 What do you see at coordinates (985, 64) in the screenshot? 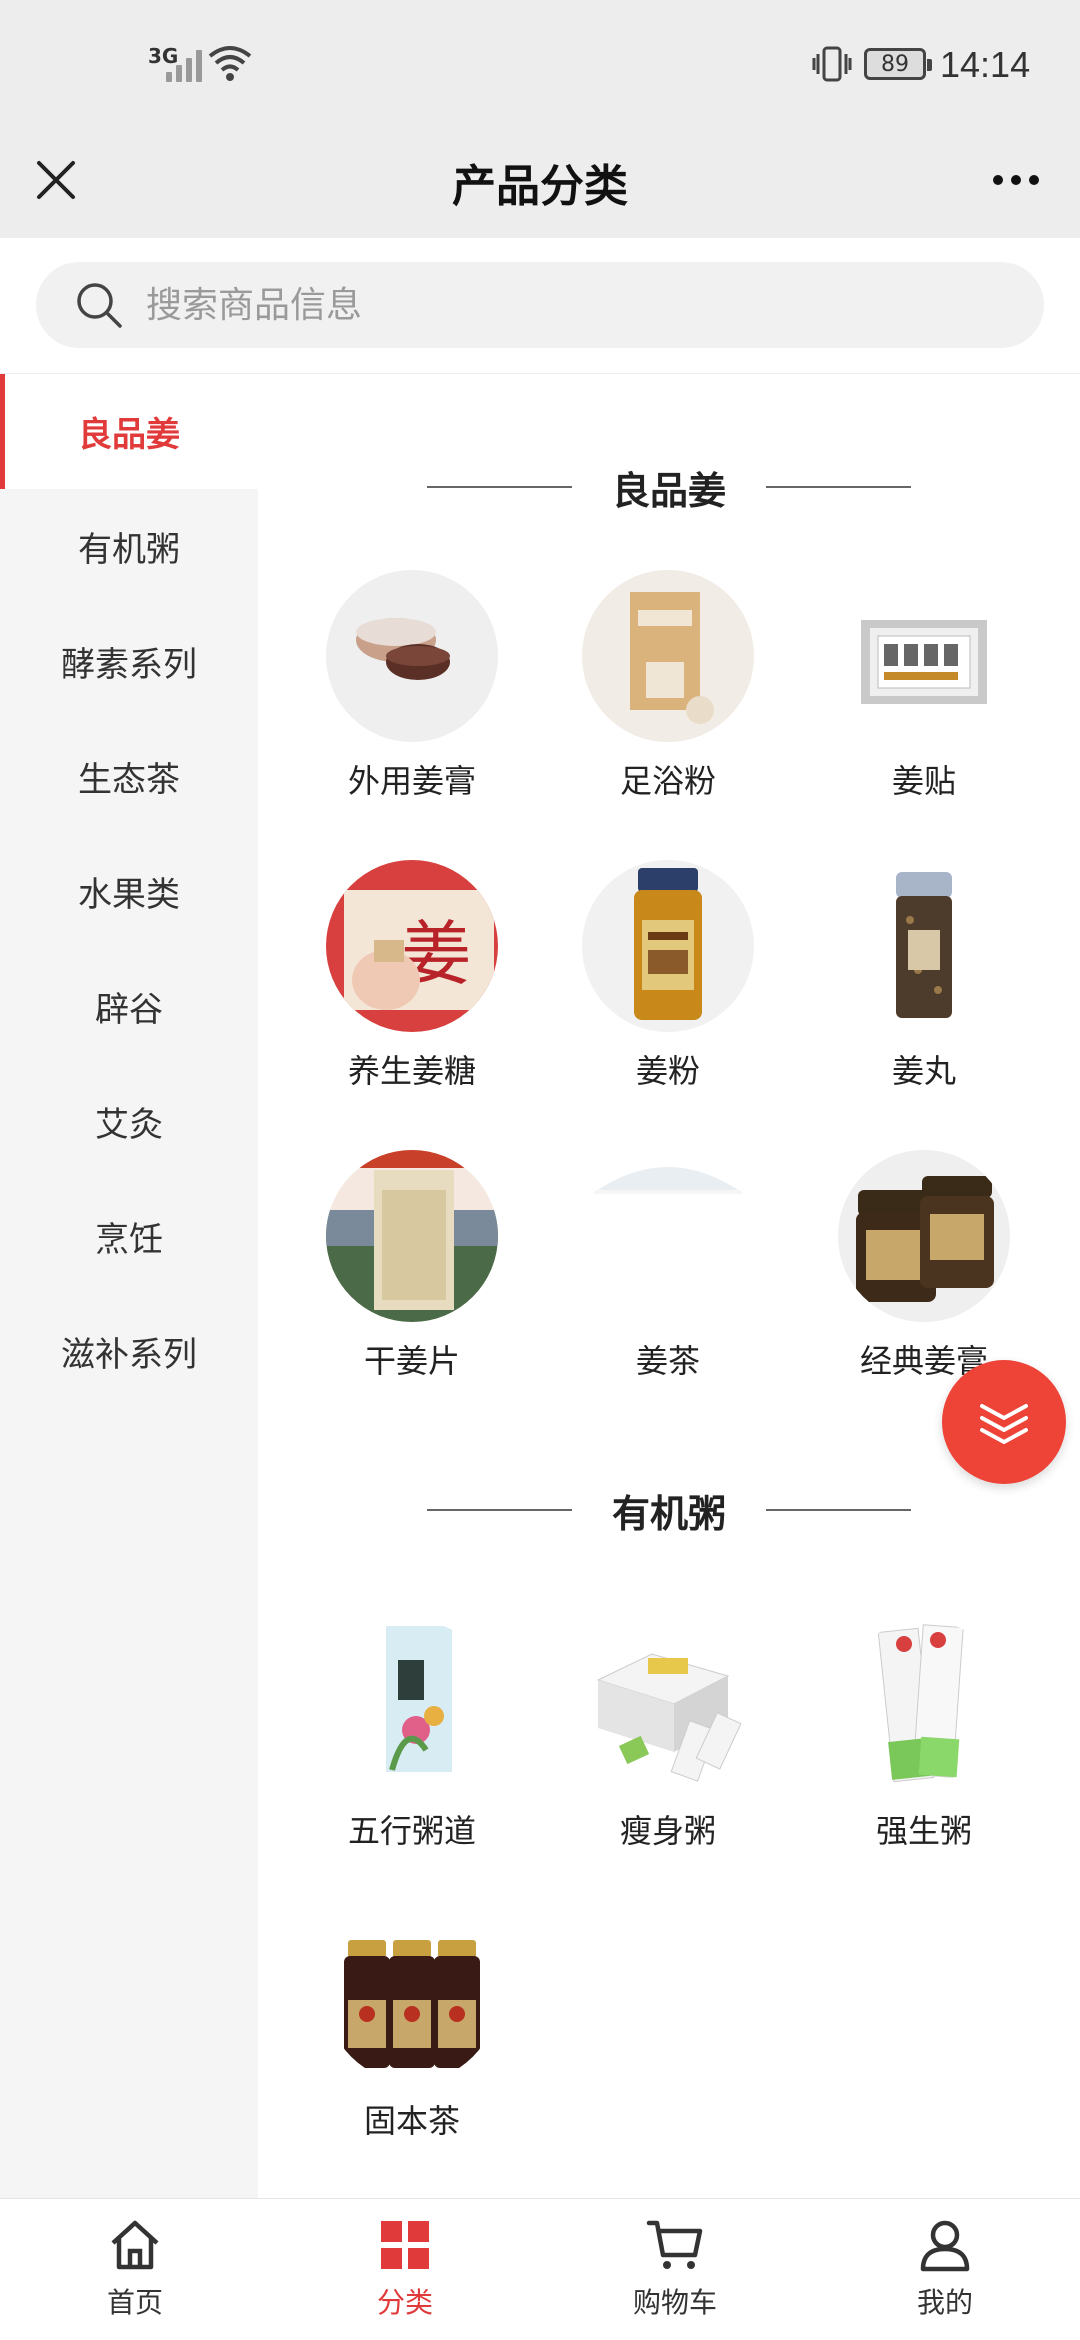
I see `clock: 14:14` at bounding box center [985, 64].